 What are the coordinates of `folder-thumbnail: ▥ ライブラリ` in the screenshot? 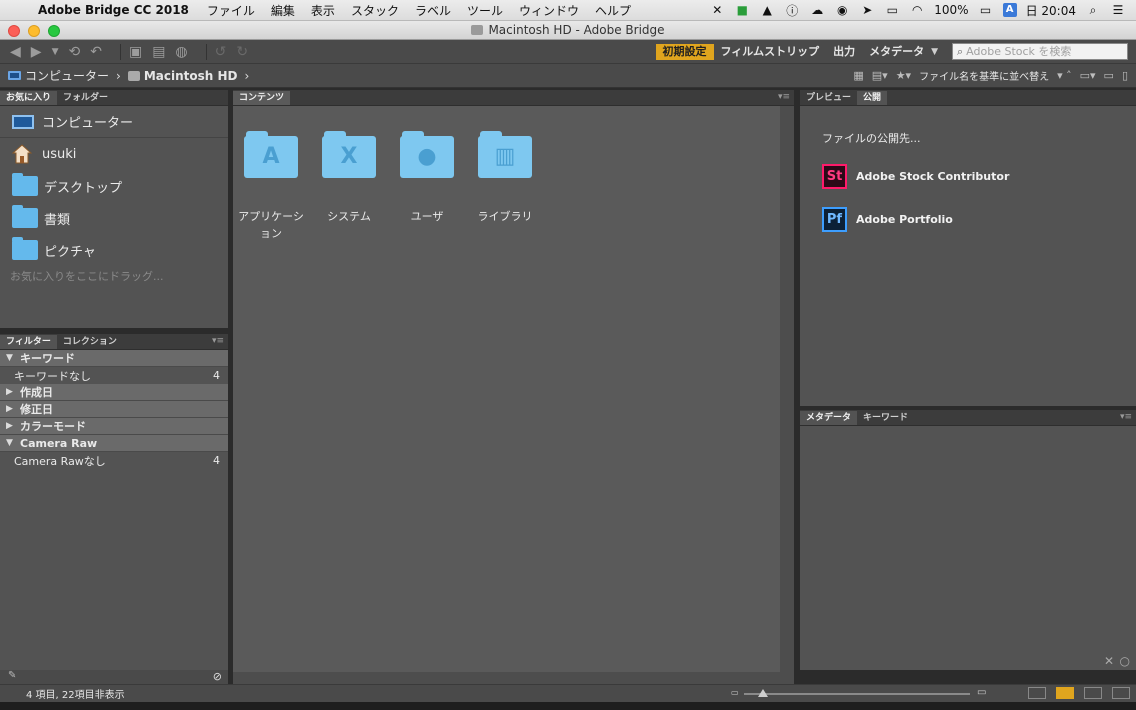 It's located at (505, 178).